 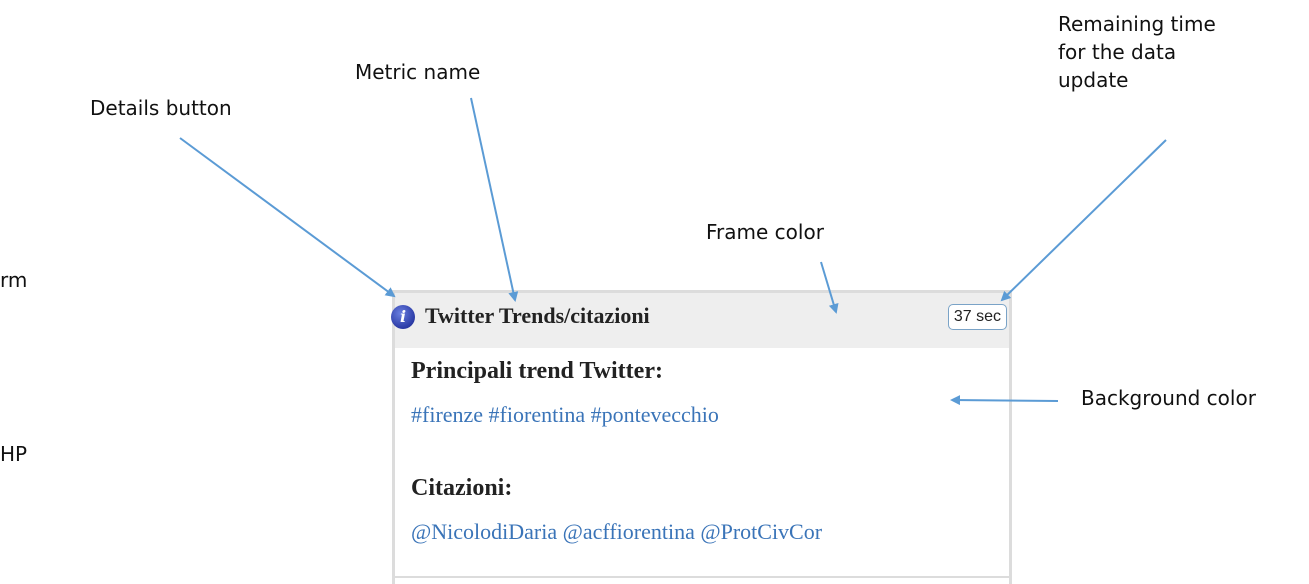 What do you see at coordinates (14, 454) in the screenshot?
I see `cropped-text-fragment: HP` at bounding box center [14, 454].